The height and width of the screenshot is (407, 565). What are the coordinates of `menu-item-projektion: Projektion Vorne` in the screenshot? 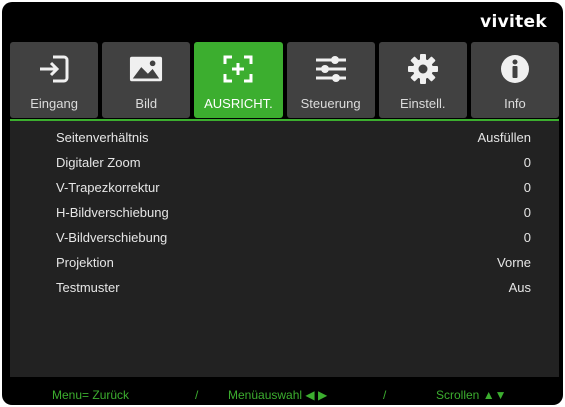 It's located at (284, 262).